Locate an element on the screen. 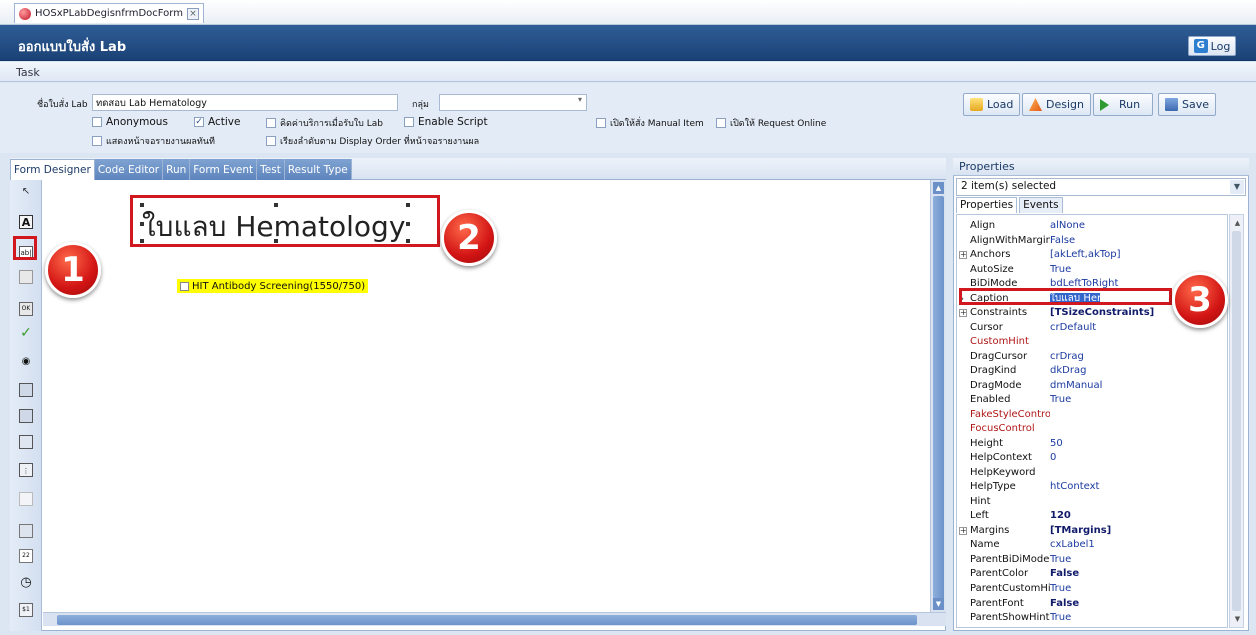 This screenshot has width=1256, height=635. property-row: CustomHint is located at coordinates (1092, 342).